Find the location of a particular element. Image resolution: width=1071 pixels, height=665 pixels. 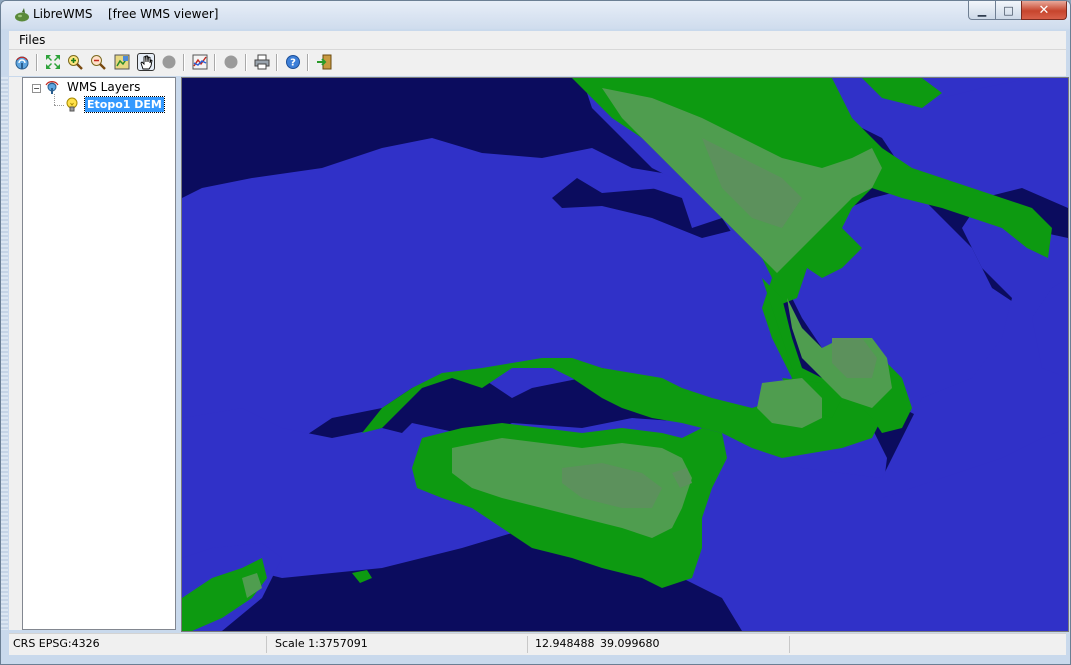

zoom-in-icon is located at coordinates (75, 62).